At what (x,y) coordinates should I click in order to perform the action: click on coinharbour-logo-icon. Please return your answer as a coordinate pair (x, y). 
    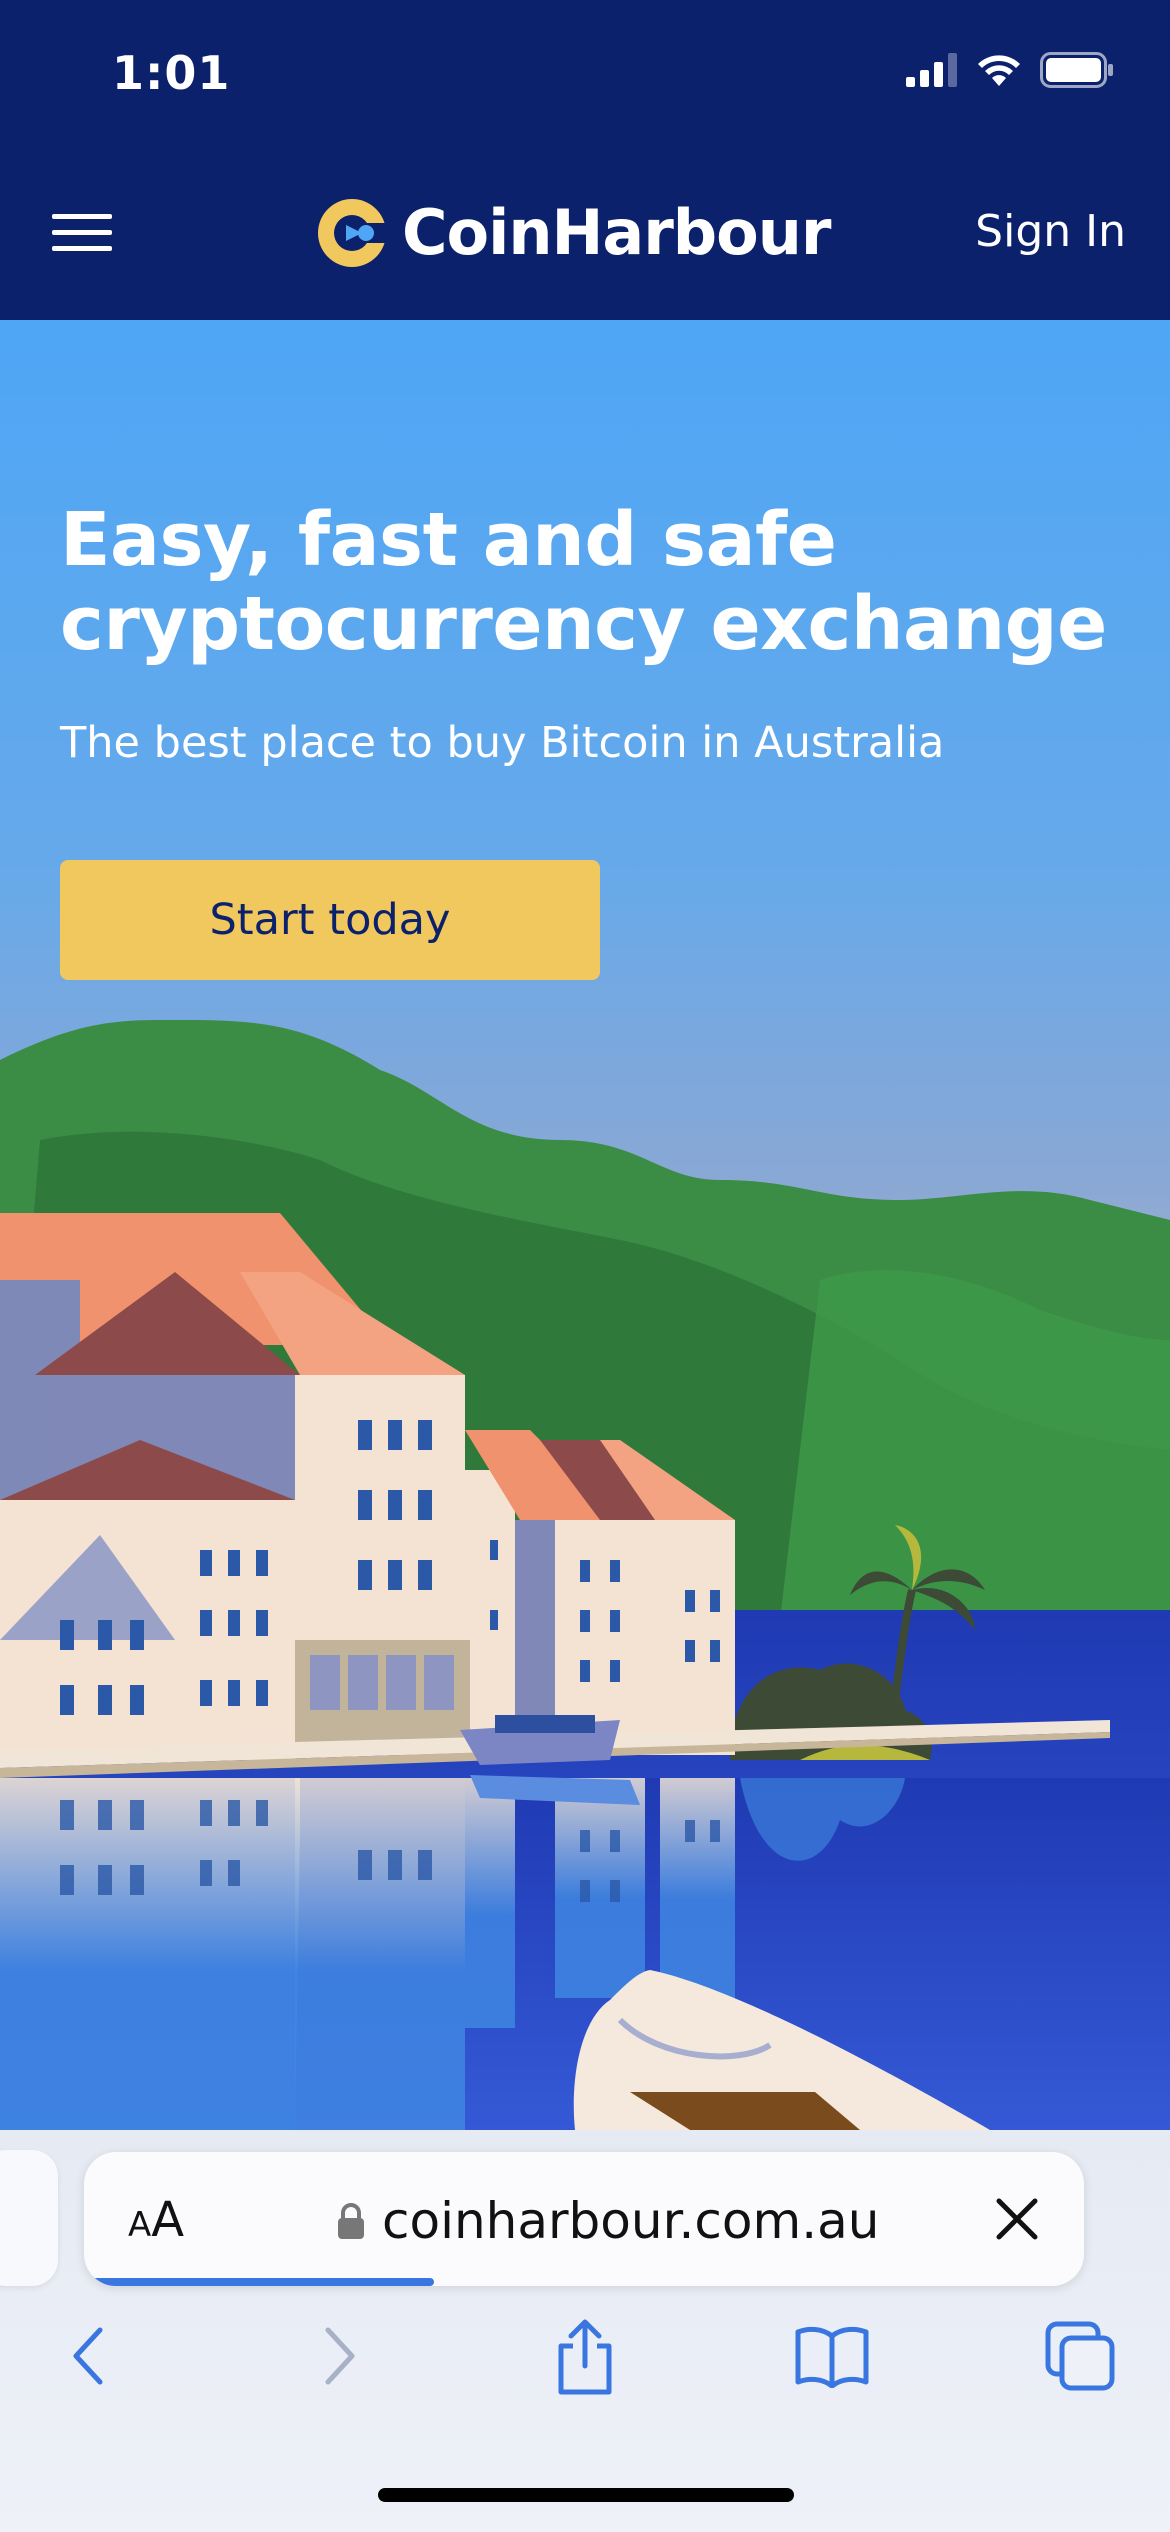
    Looking at the image, I should click on (353, 232).